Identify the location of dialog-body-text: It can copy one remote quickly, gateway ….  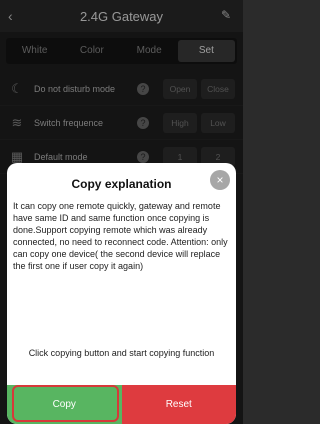
(120, 236).